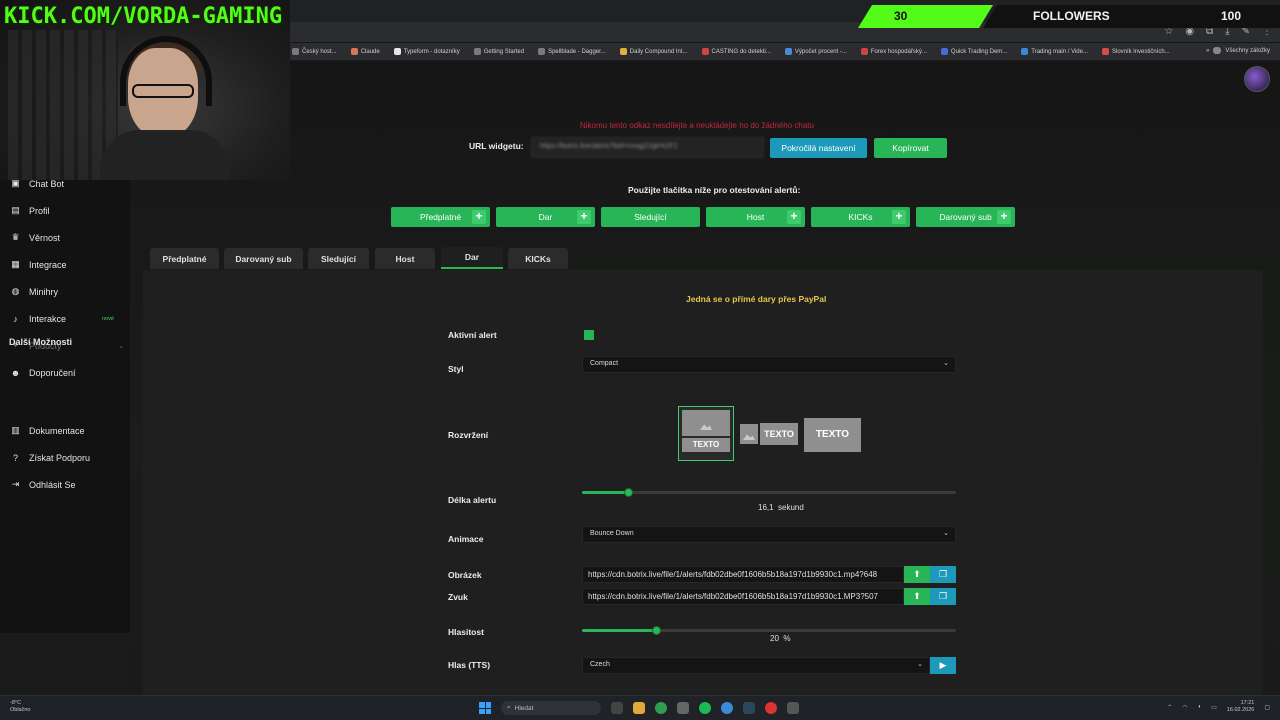  What do you see at coordinates (466, 632) in the screenshot?
I see `volume-label: Hlasitost` at bounding box center [466, 632].